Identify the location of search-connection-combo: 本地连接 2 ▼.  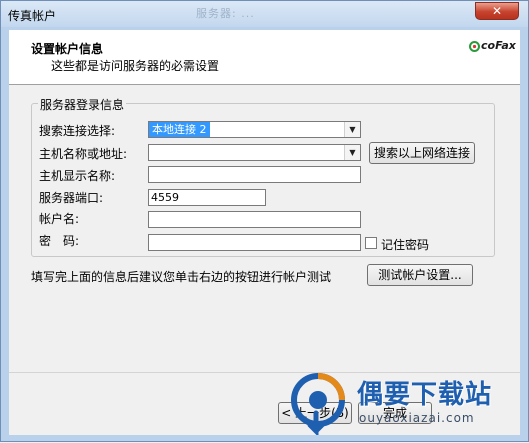
(254, 129).